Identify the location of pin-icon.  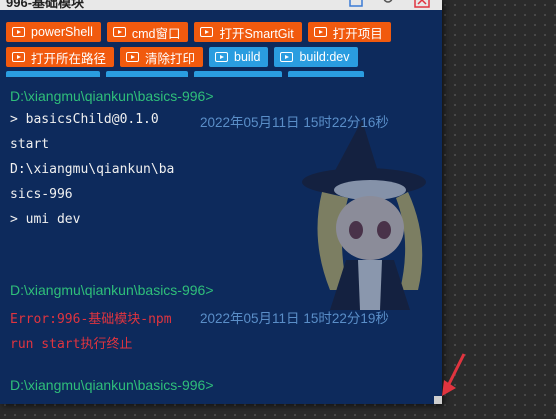
(388, 5).